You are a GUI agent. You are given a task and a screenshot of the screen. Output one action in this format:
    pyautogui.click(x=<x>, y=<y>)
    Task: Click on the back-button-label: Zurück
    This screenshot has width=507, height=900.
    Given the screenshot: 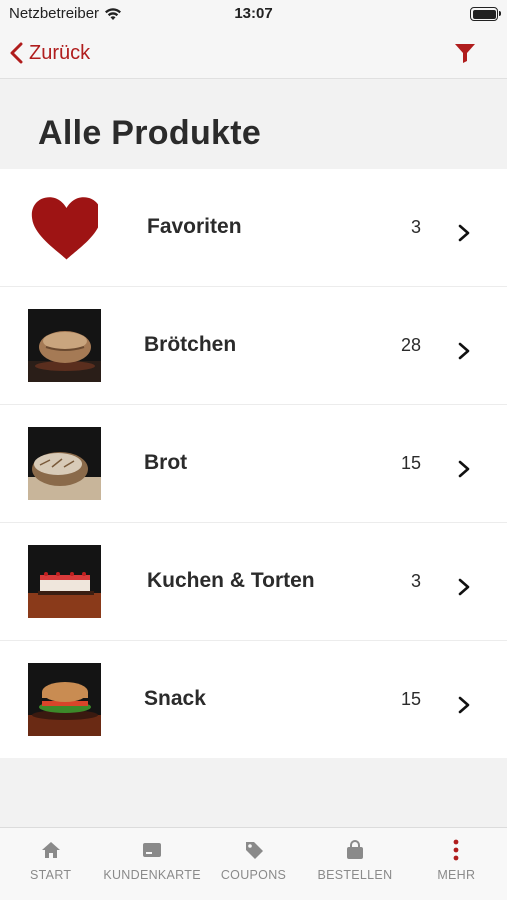 What is the action you would take?
    pyautogui.click(x=60, y=52)
    